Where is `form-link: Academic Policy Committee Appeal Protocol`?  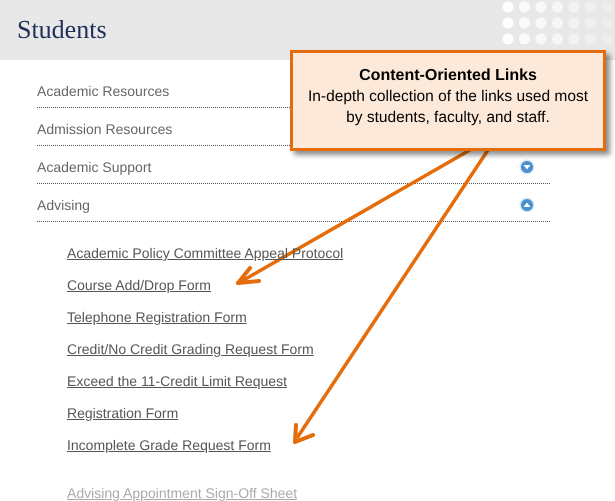
form-link: Academic Policy Committee Appeal Protocol is located at coordinates (205, 260).